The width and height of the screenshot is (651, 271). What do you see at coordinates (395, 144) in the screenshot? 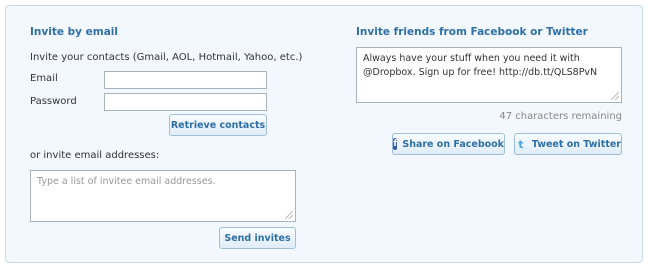
I see `facebook-icon: f` at bounding box center [395, 144].